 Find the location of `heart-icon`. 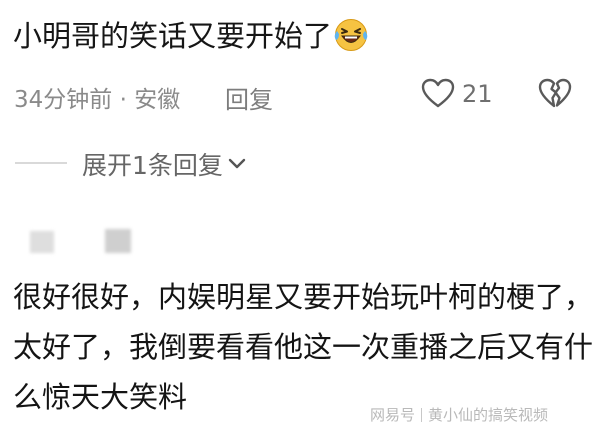

heart-icon is located at coordinates (438, 93).